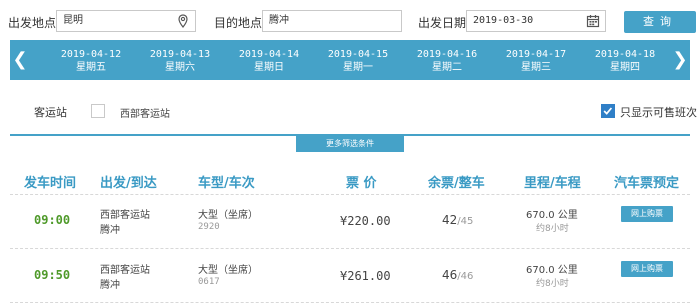  I want to click on date-tab: 2019-04-16 星期二, so click(447, 61).